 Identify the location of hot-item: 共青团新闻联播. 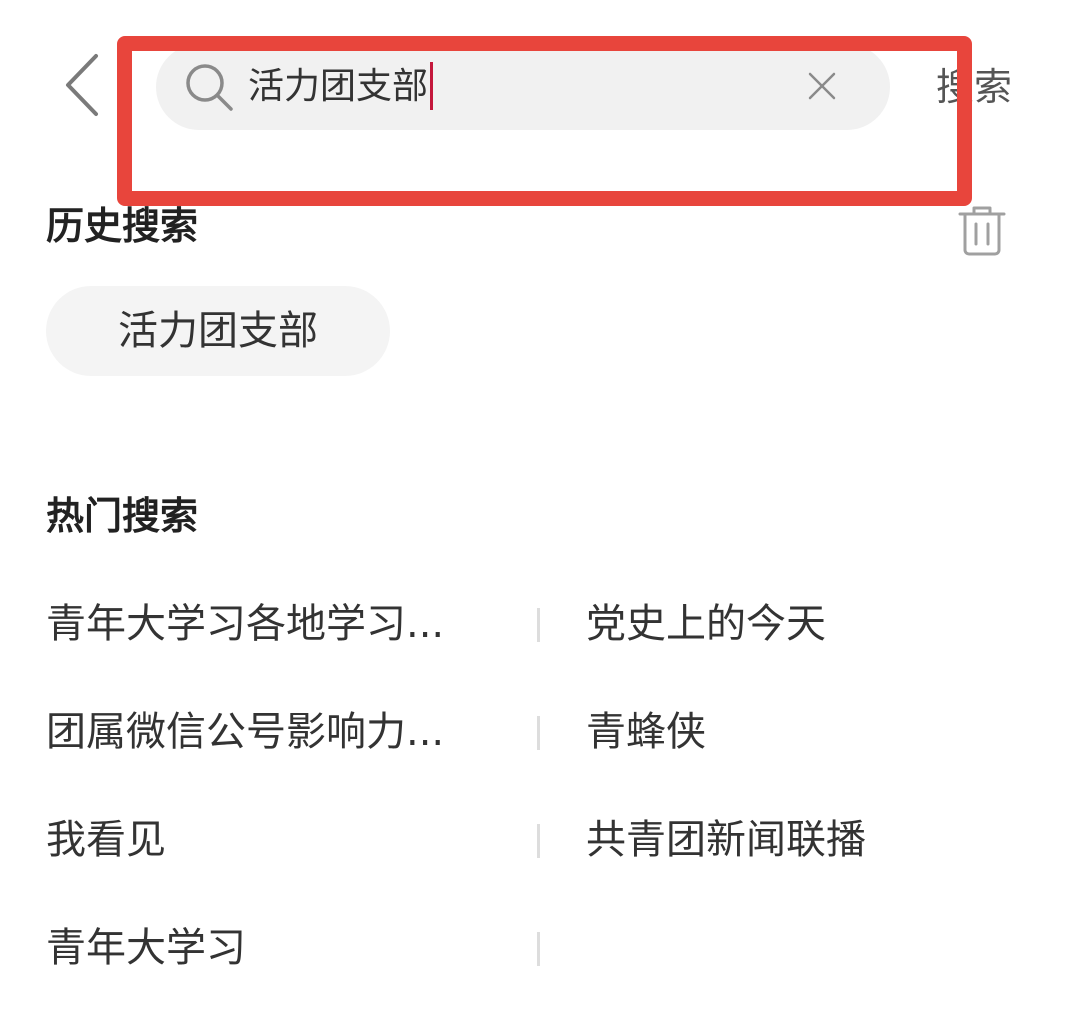
(726, 840).